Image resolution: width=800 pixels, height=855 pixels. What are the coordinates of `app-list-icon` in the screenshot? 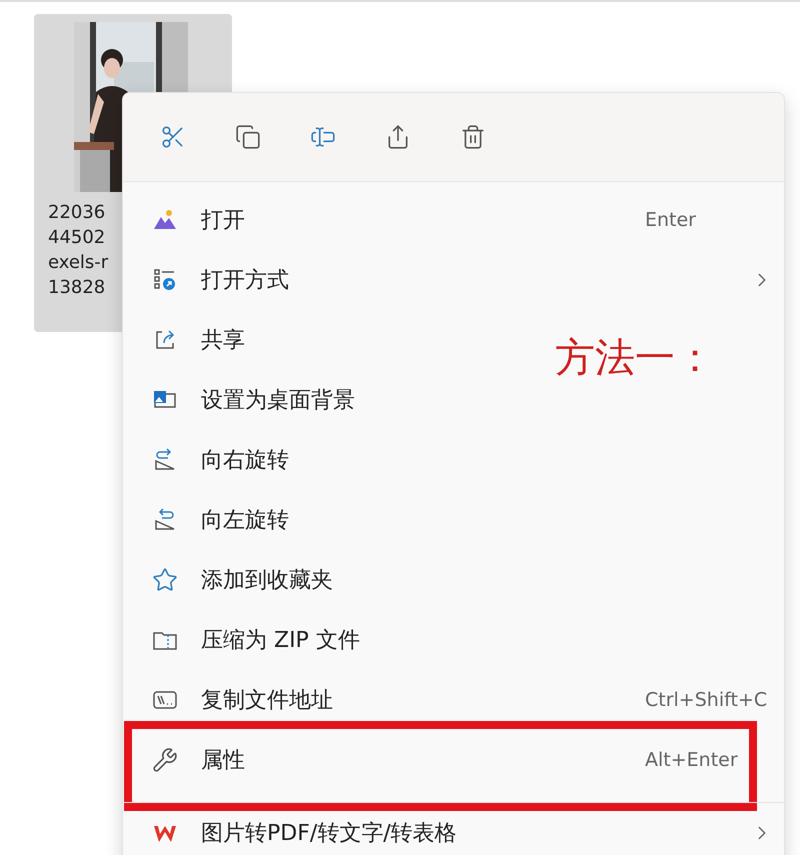 It's located at (165, 280).